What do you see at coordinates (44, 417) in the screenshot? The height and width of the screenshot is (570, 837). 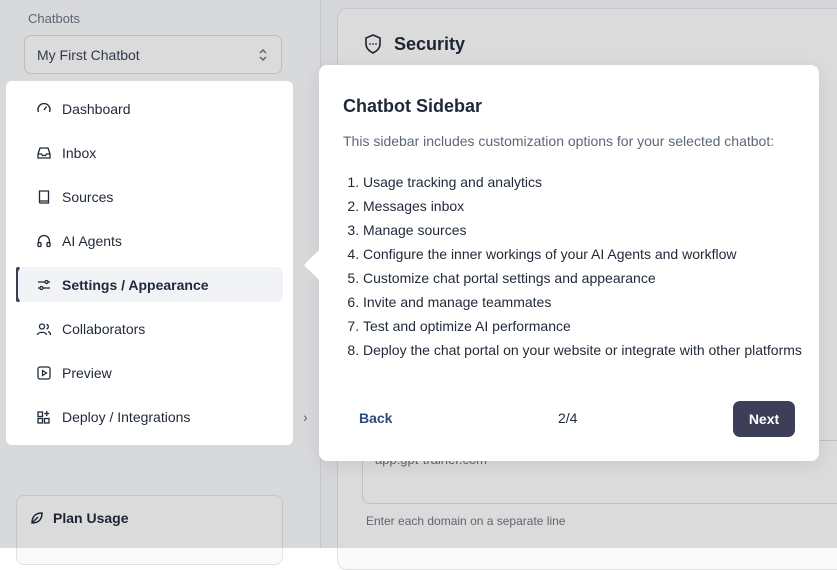 I see `grid-plus-icon` at bounding box center [44, 417].